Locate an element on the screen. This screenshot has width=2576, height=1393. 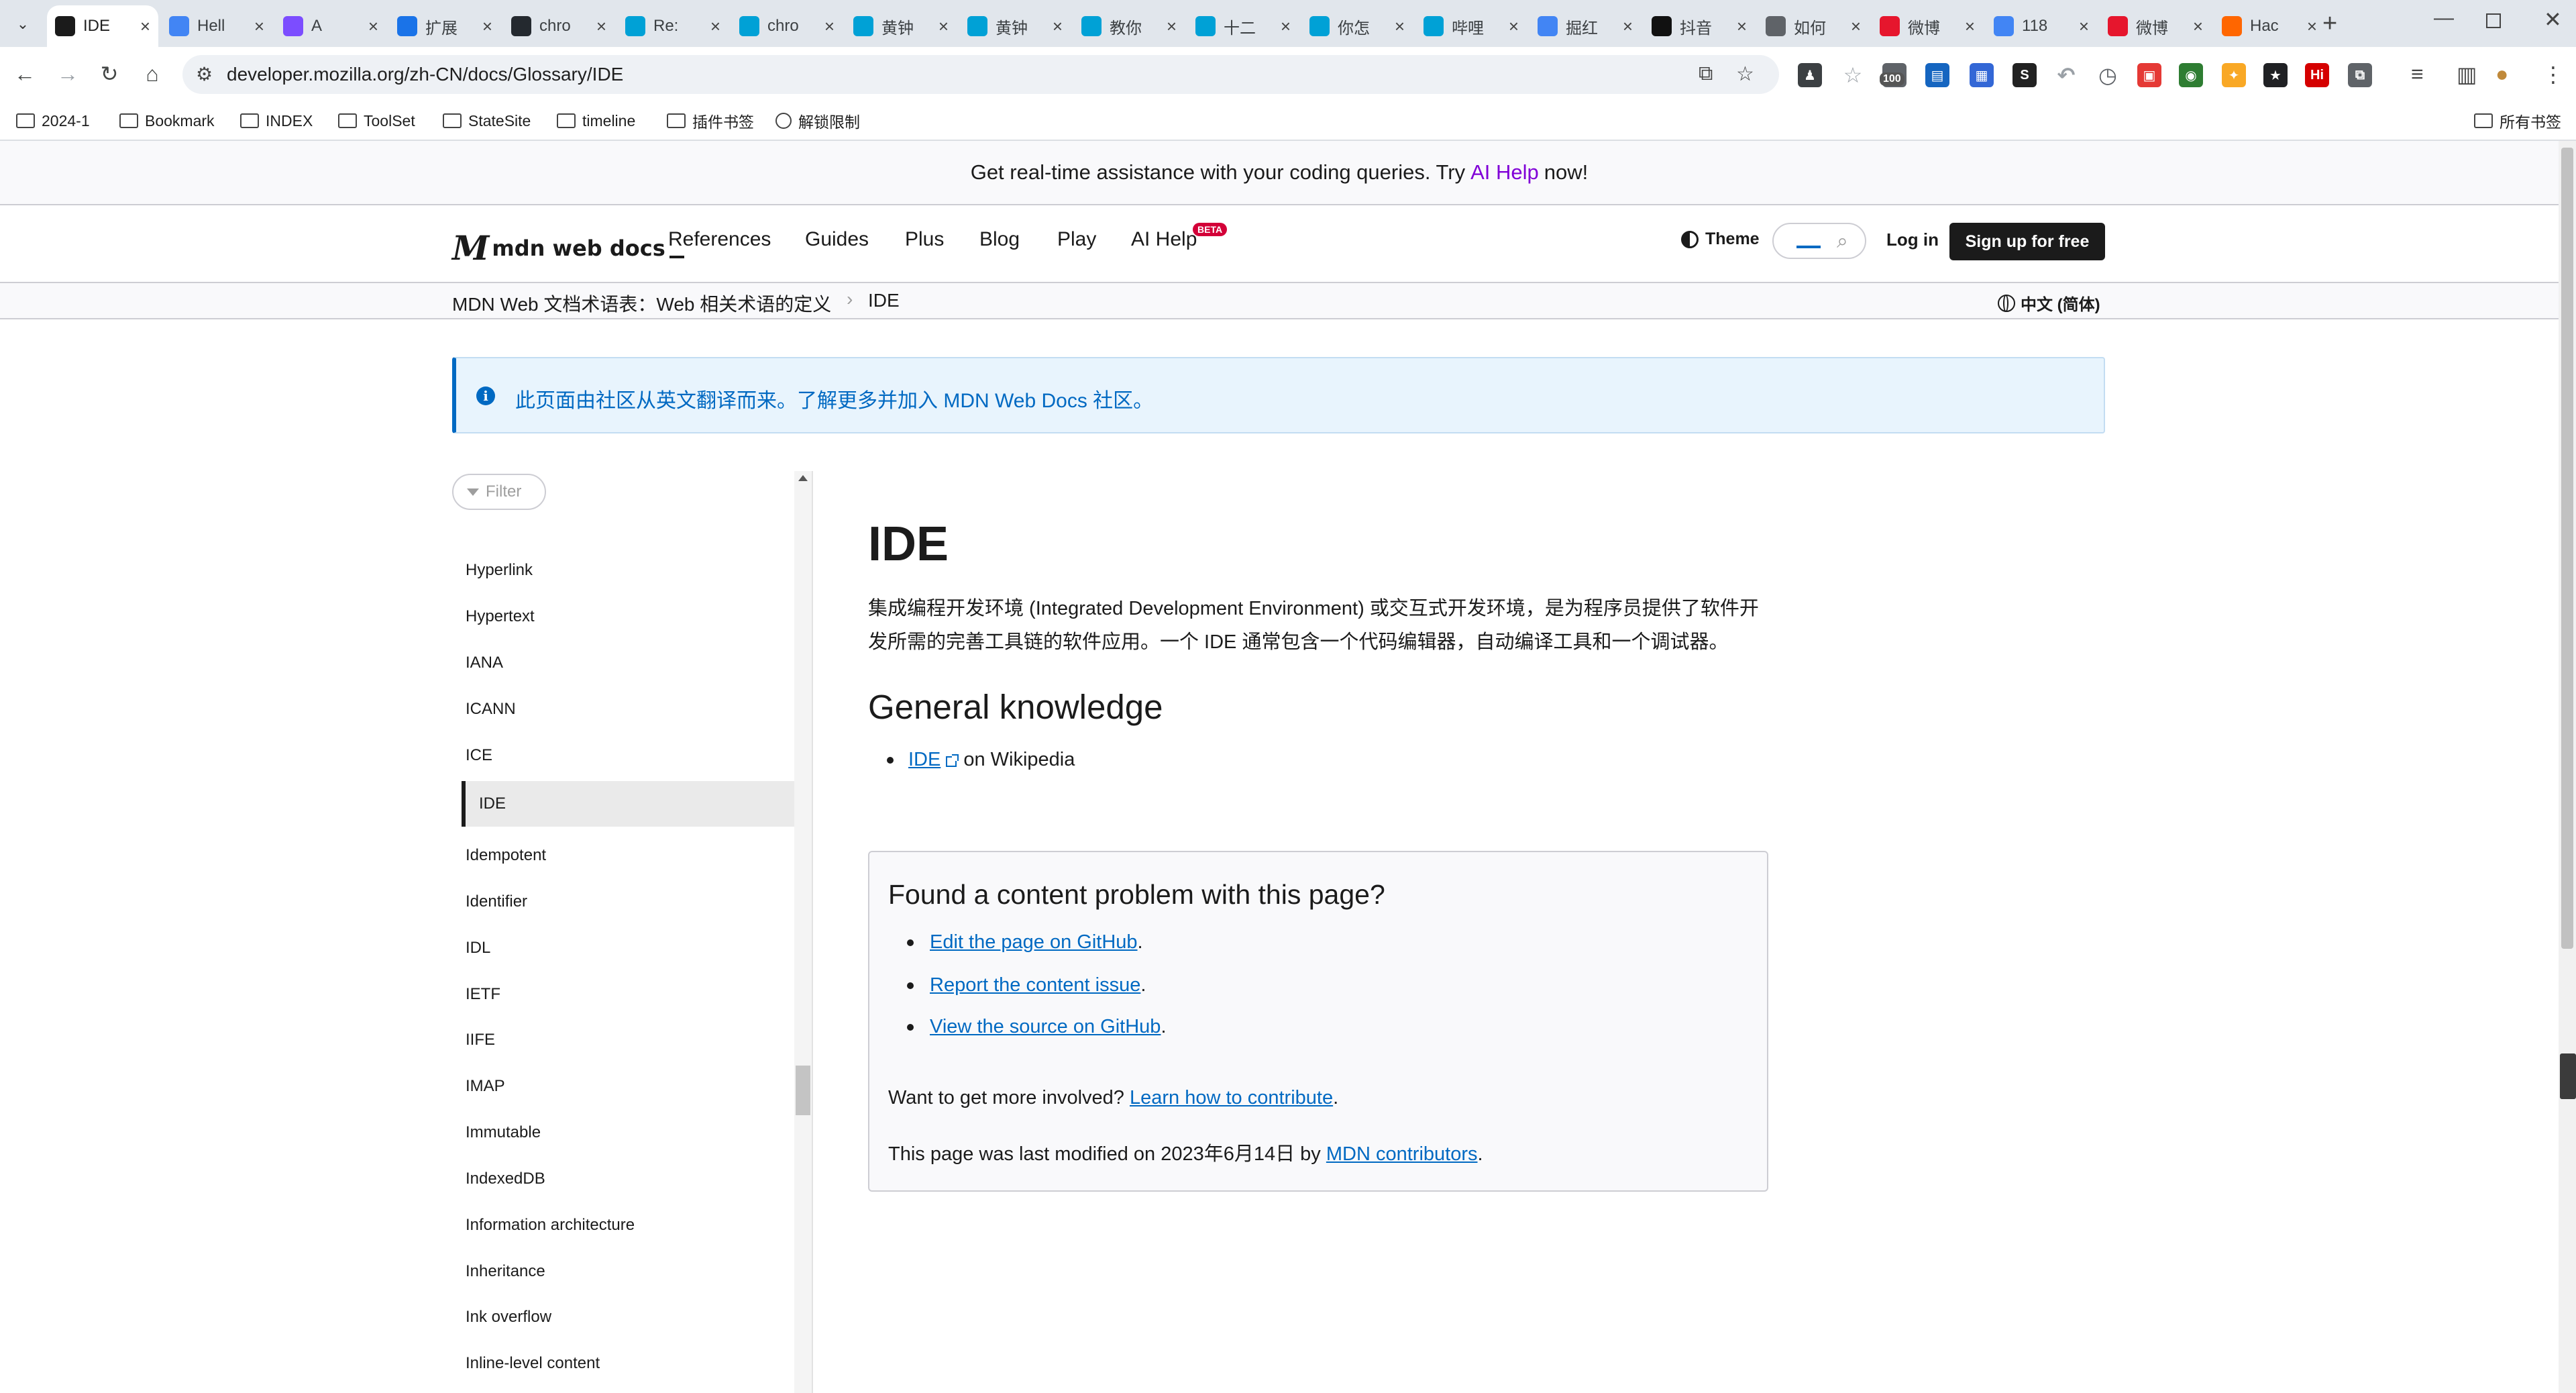
puzzle-ext-icon: ✦ is located at coordinates (2234, 75).